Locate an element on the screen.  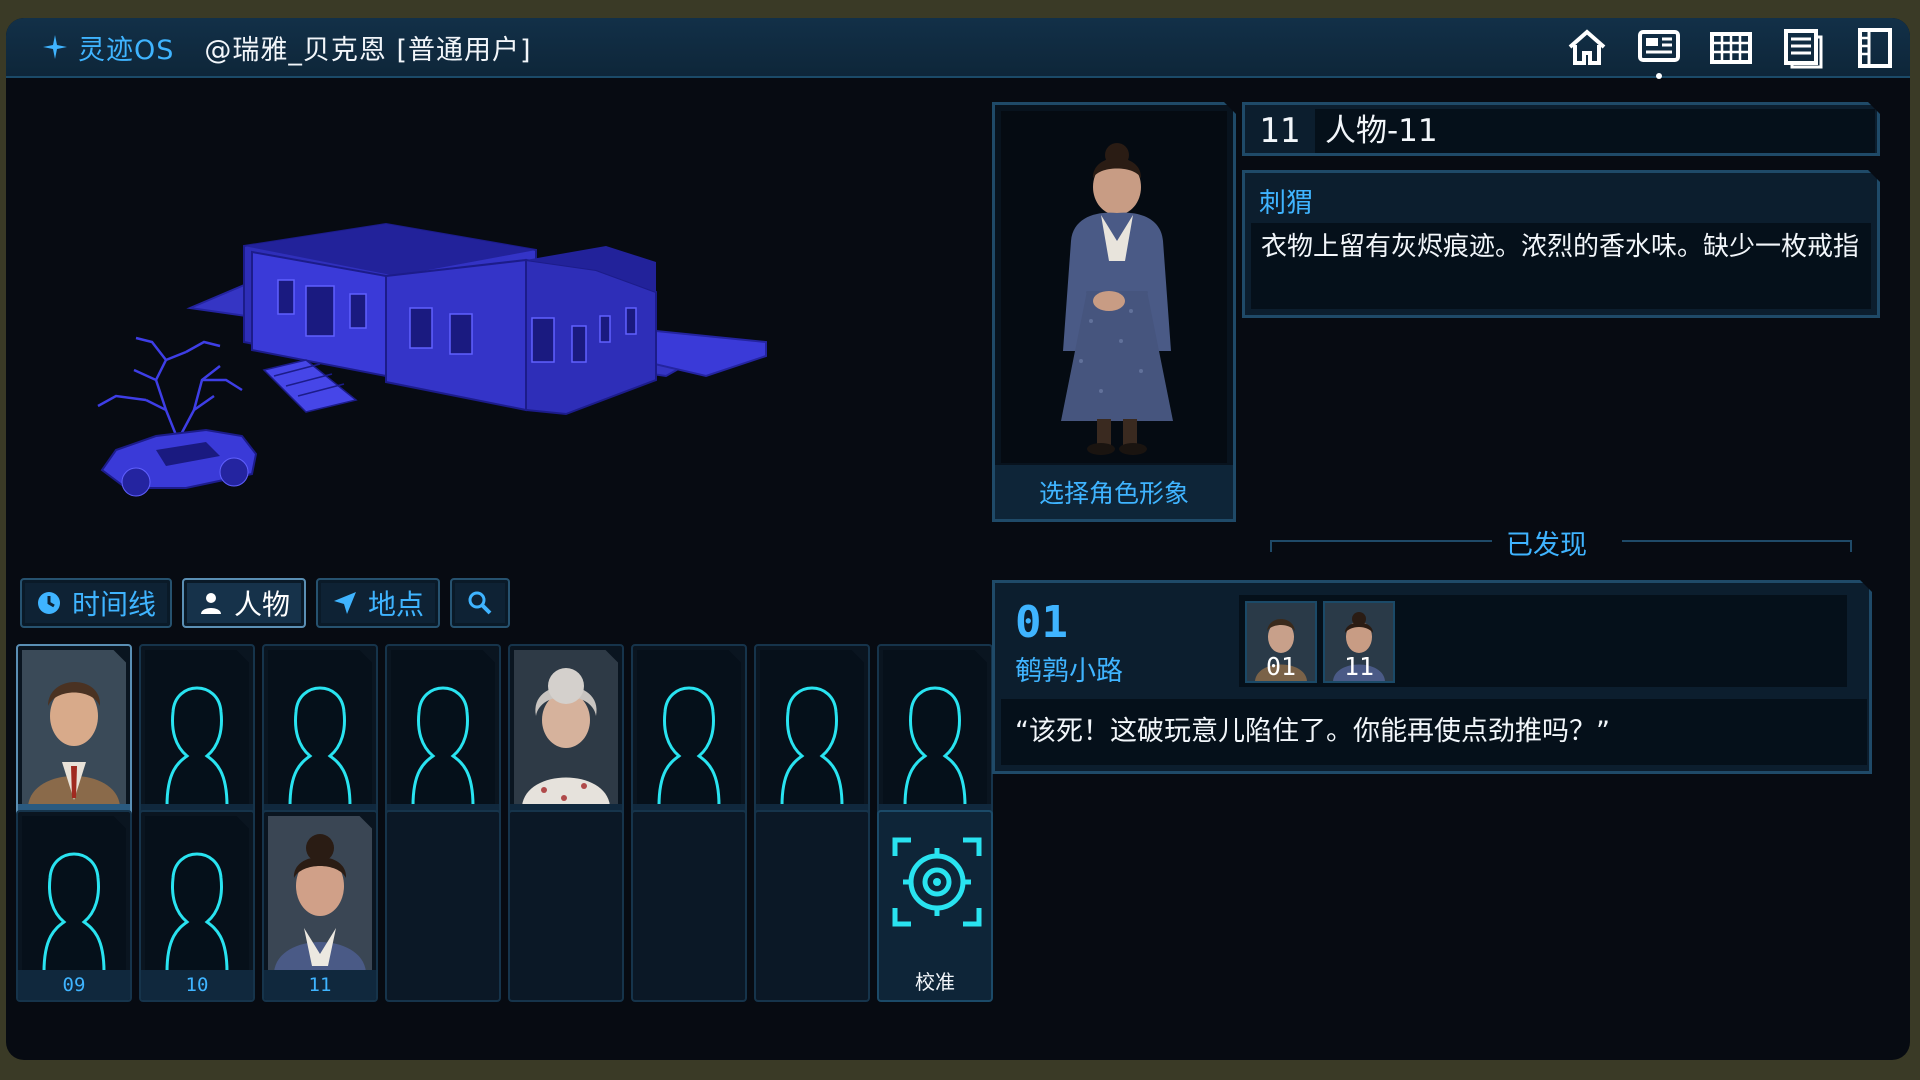
calendar-icon is located at coordinates (1731, 48).